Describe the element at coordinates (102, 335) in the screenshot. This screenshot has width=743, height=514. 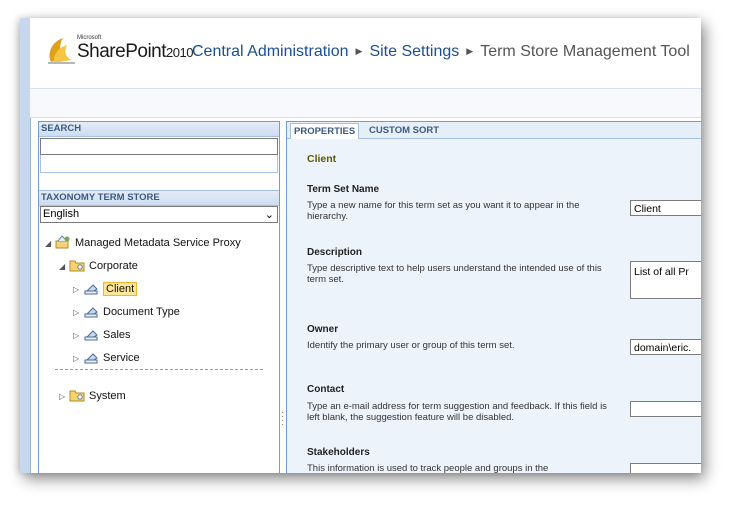
I see `tree-node-sales: ▷ Sales` at that location.